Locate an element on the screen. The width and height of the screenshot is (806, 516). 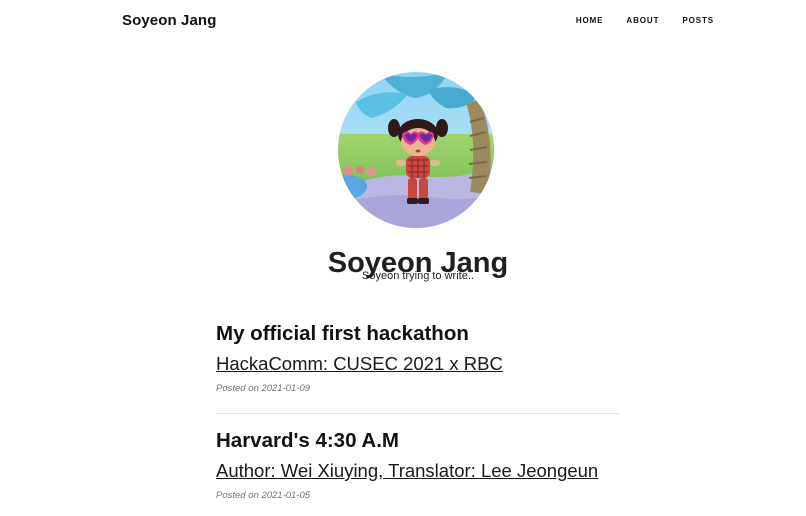
post-date: 2021-01-05 is located at coordinates (286, 495).